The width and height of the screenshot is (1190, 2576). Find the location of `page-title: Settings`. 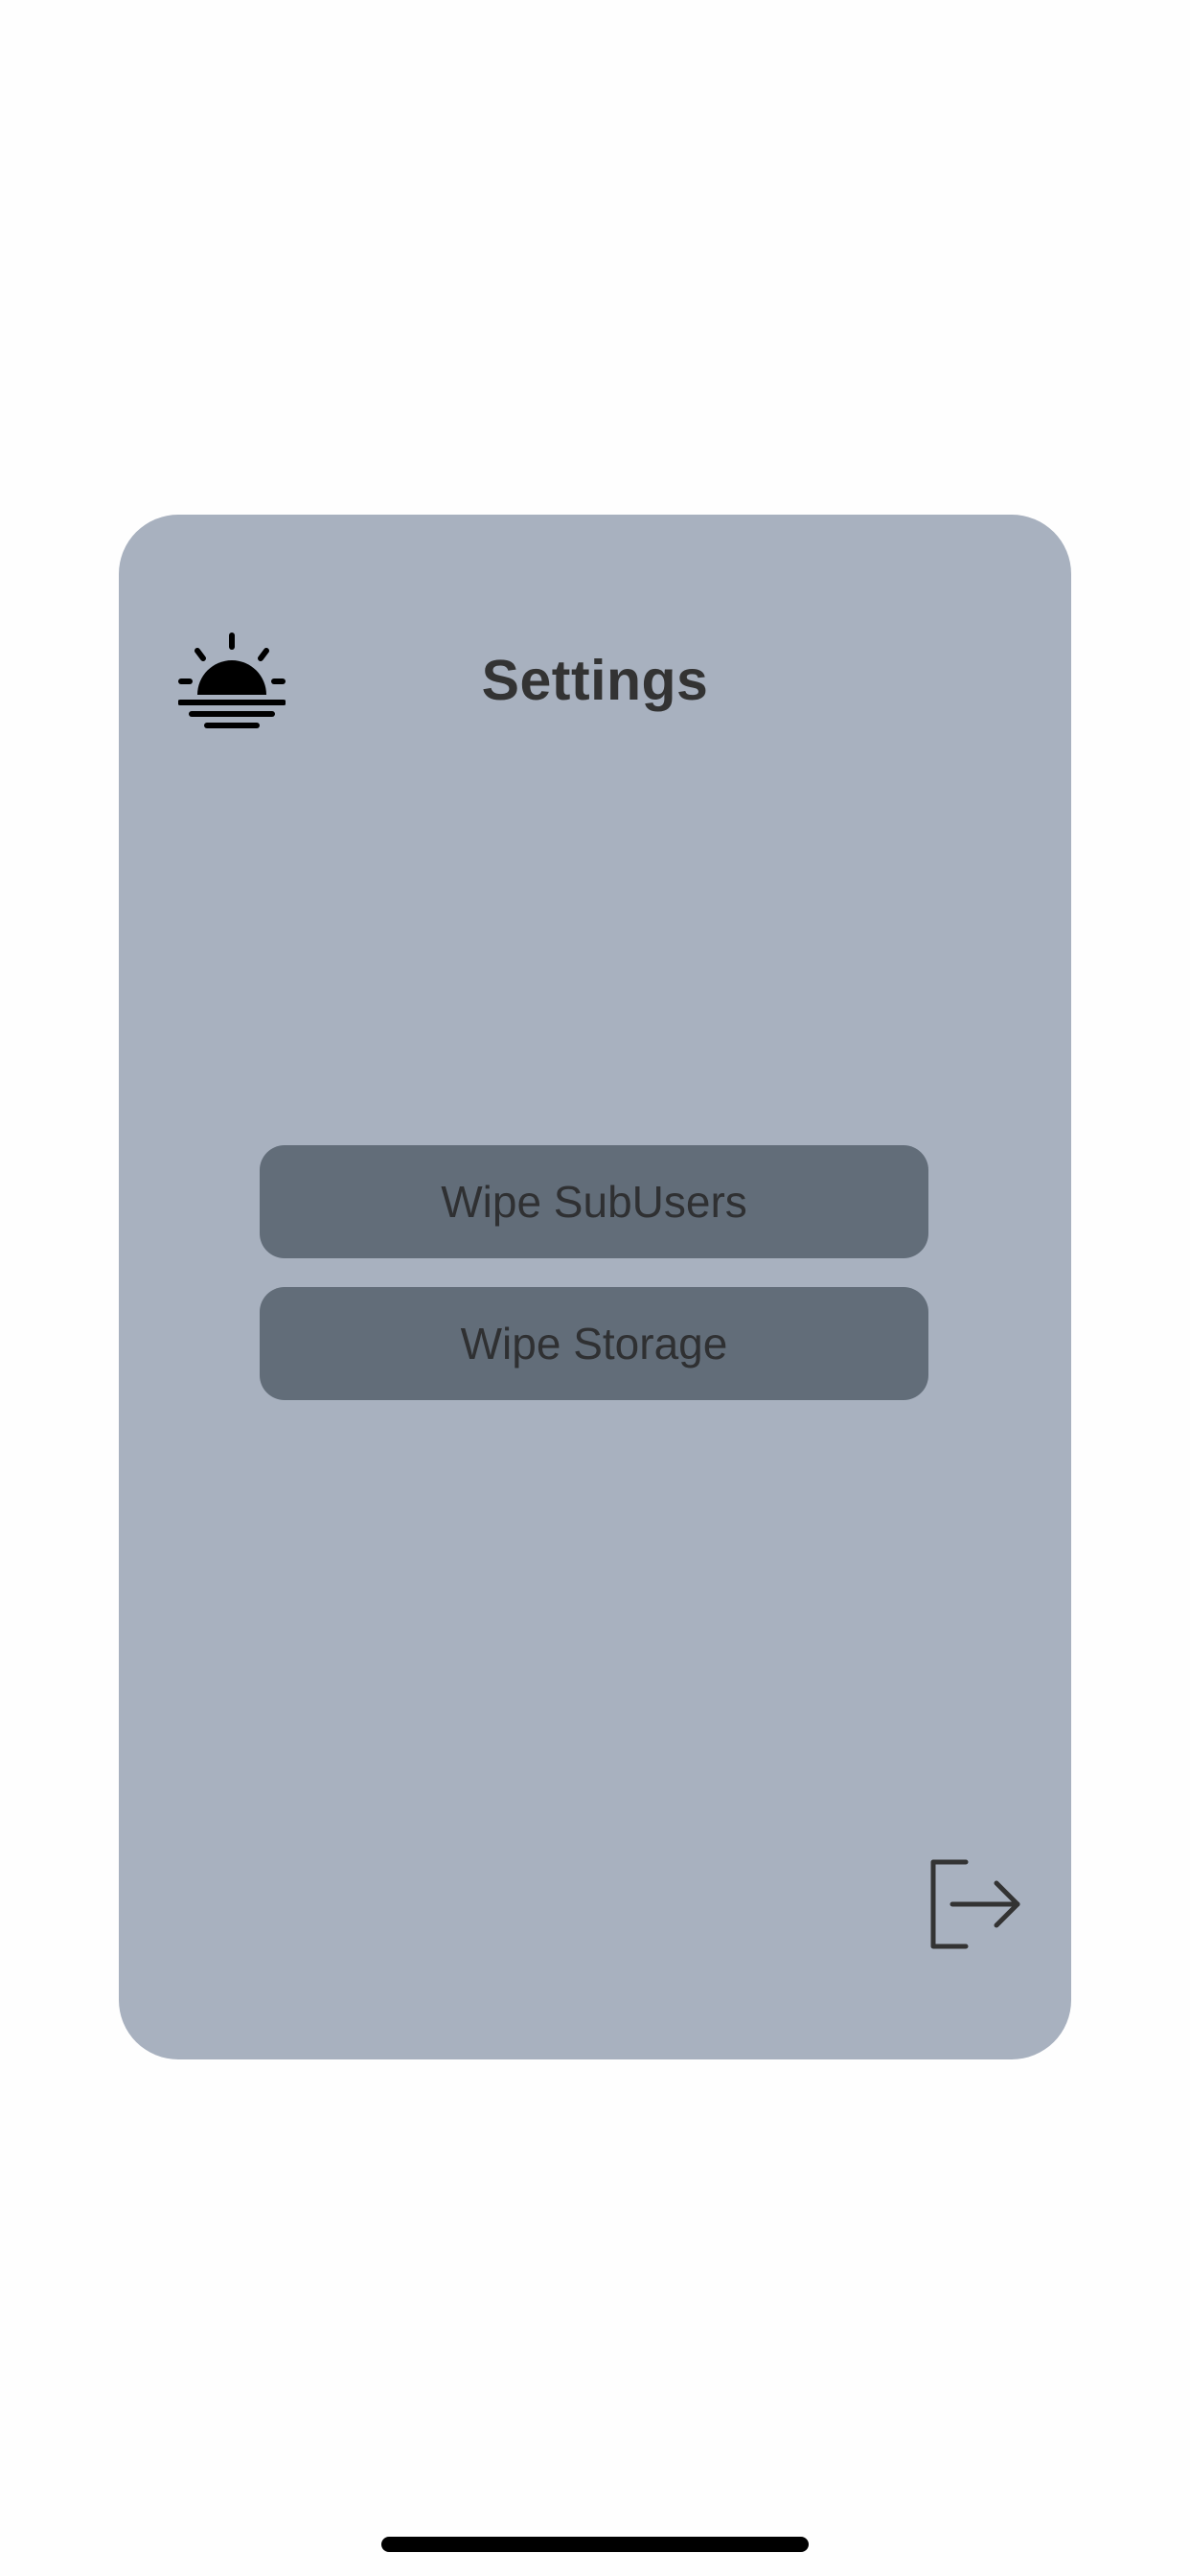

page-title: Settings is located at coordinates (595, 680).